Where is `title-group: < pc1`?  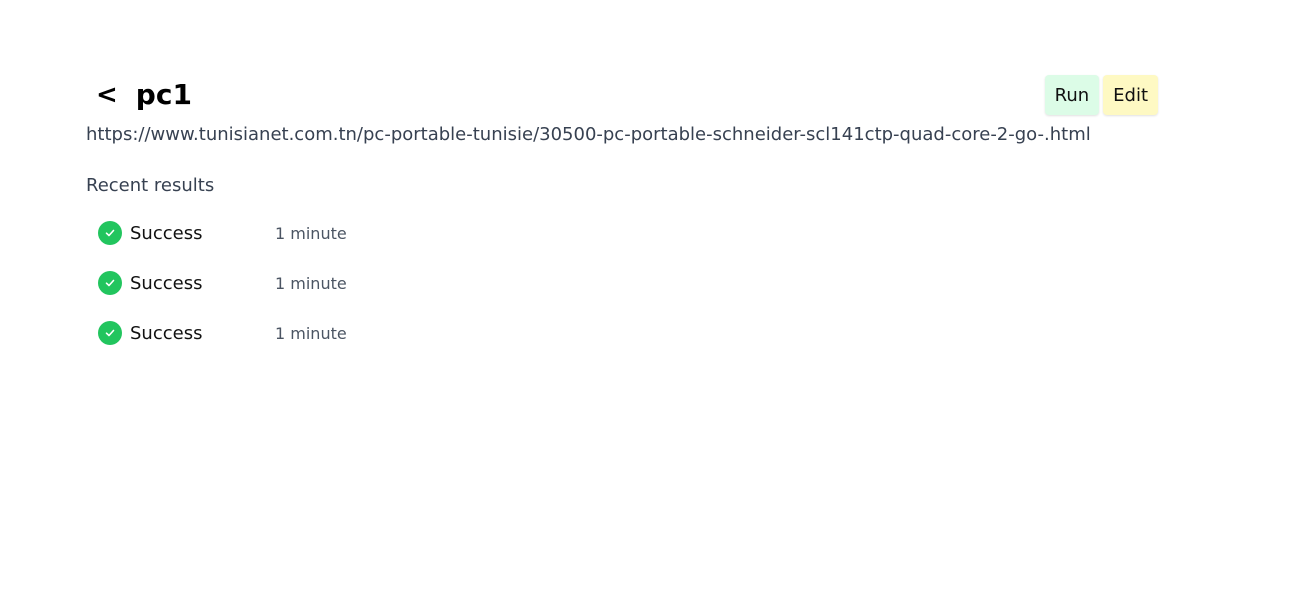 title-group: < pc1 is located at coordinates (139, 95).